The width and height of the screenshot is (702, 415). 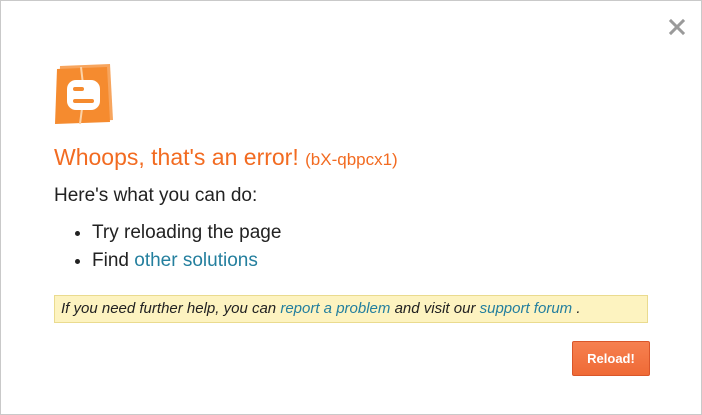 What do you see at coordinates (186, 233) in the screenshot?
I see `option-reload: Try reloading the page` at bounding box center [186, 233].